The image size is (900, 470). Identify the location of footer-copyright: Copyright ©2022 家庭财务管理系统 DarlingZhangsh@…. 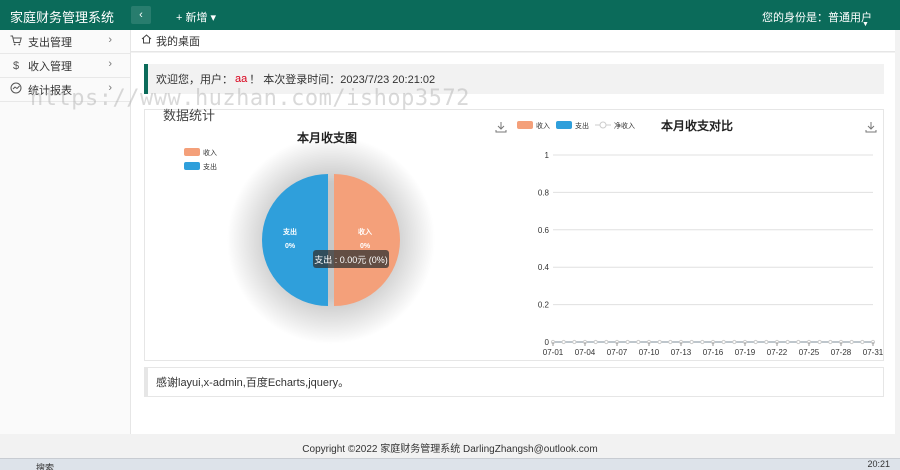
(450, 449).